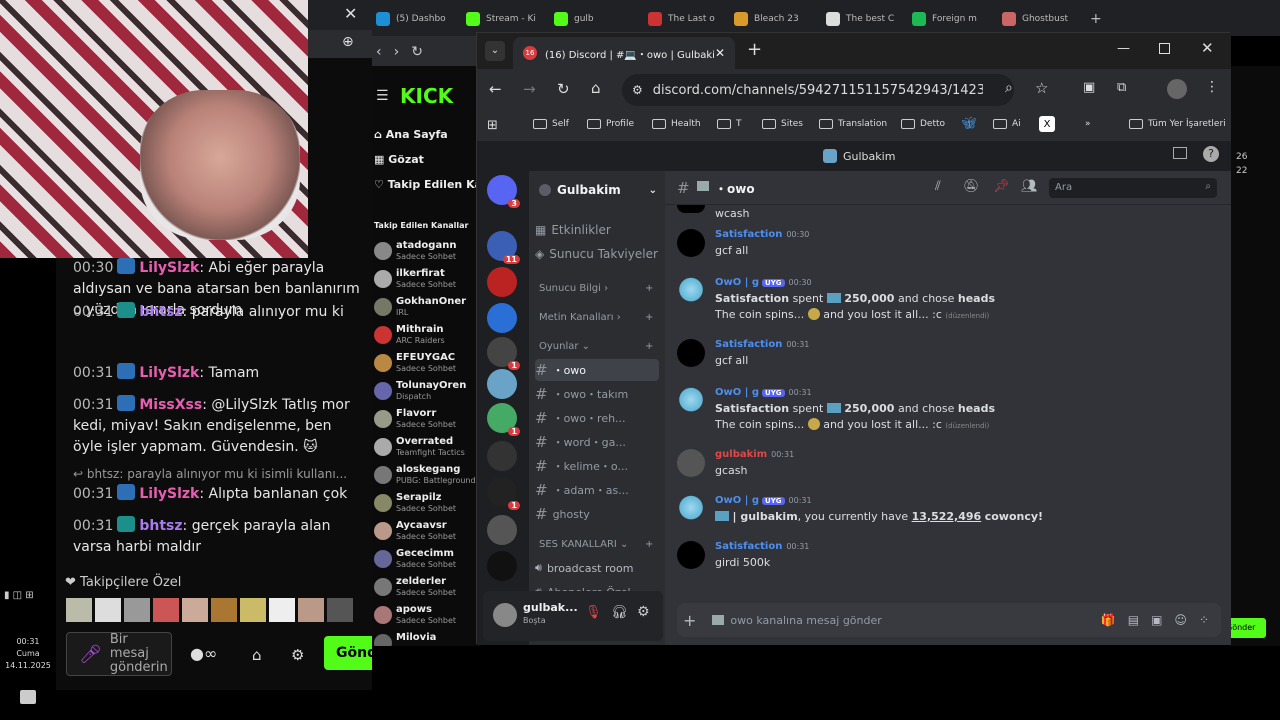 The width and height of the screenshot is (1280, 720). What do you see at coordinates (949, 620) in the screenshot?
I see `message-input: + owo kanalına mesaj gönder 🎁▤▣☺⁘` at bounding box center [949, 620].